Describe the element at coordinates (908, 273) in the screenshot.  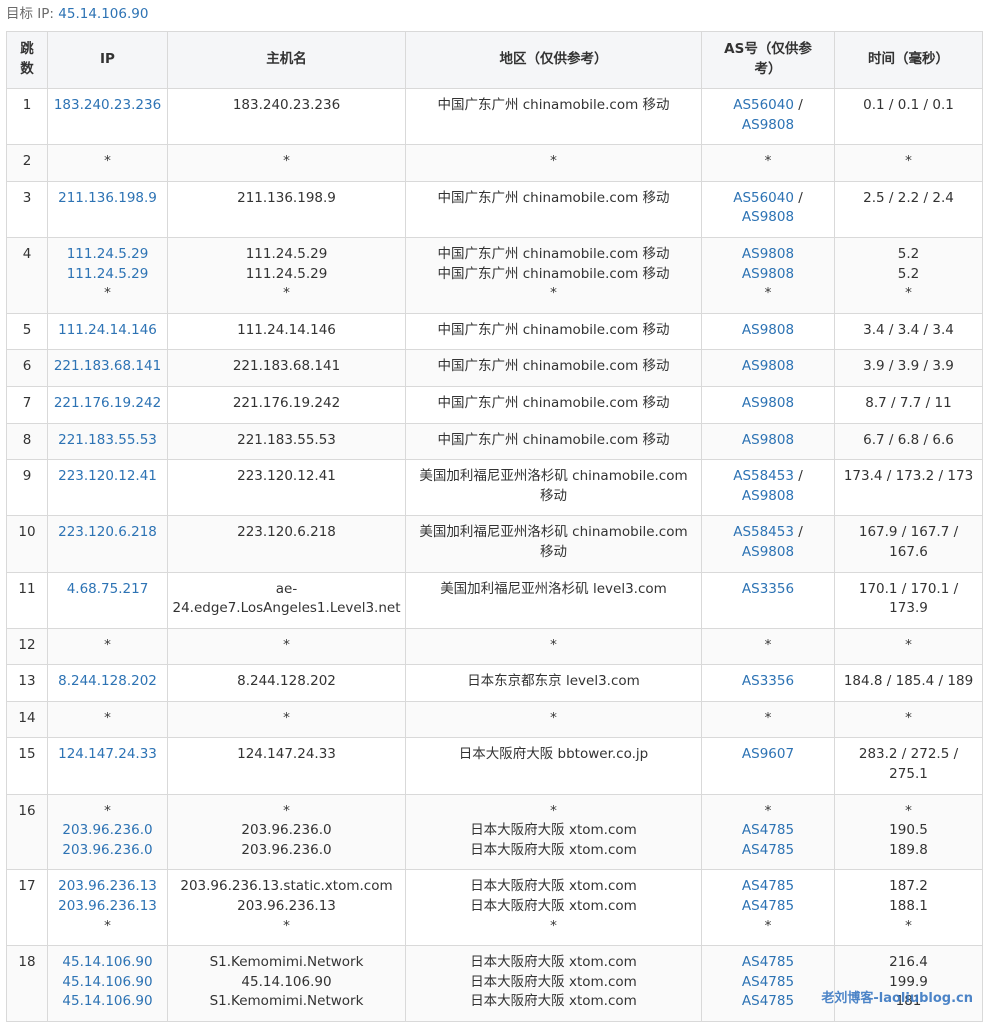
I see `time-text: 5.2` at that location.